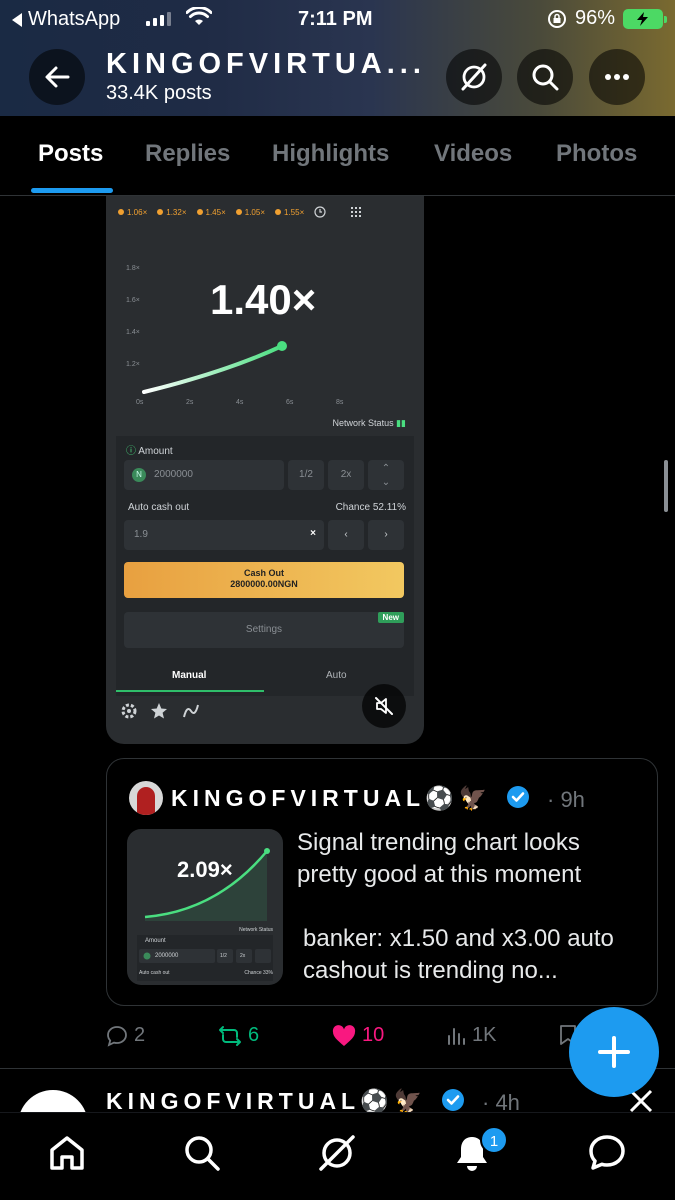 Image resolution: width=675 pixels, height=1200 pixels. What do you see at coordinates (373, 1035) in the screenshot?
I see `like-count: 10` at bounding box center [373, 1035].